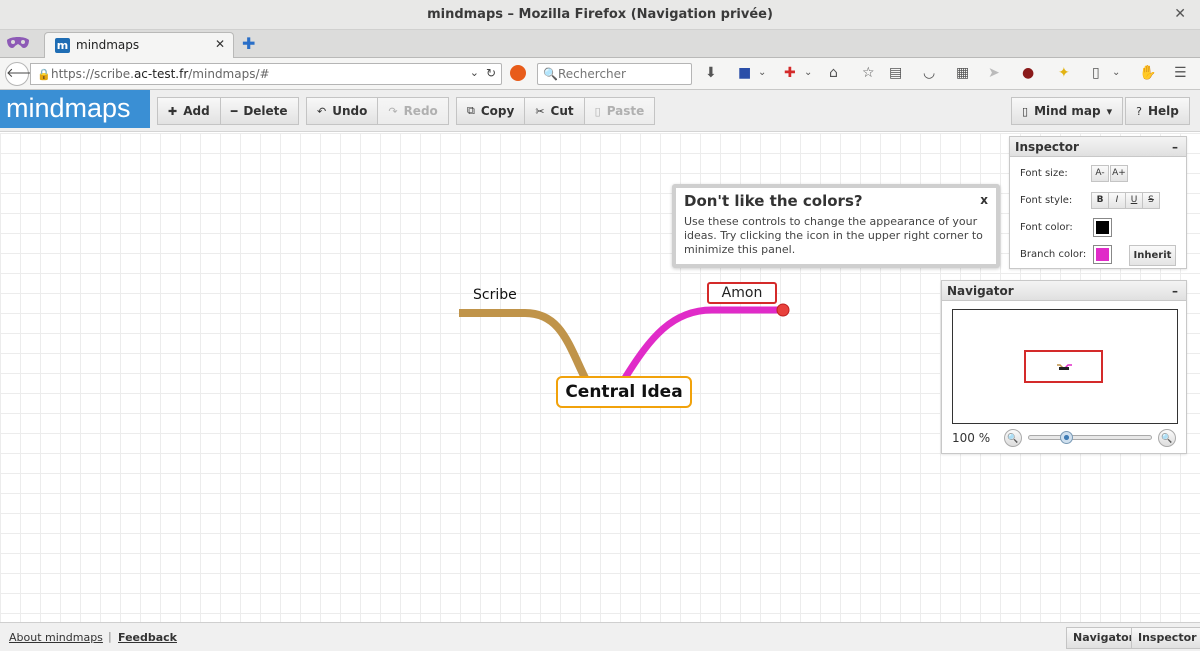 The image size is (1200, 651). I want to click on font-size-label: Font size:, so click(1044, 173).